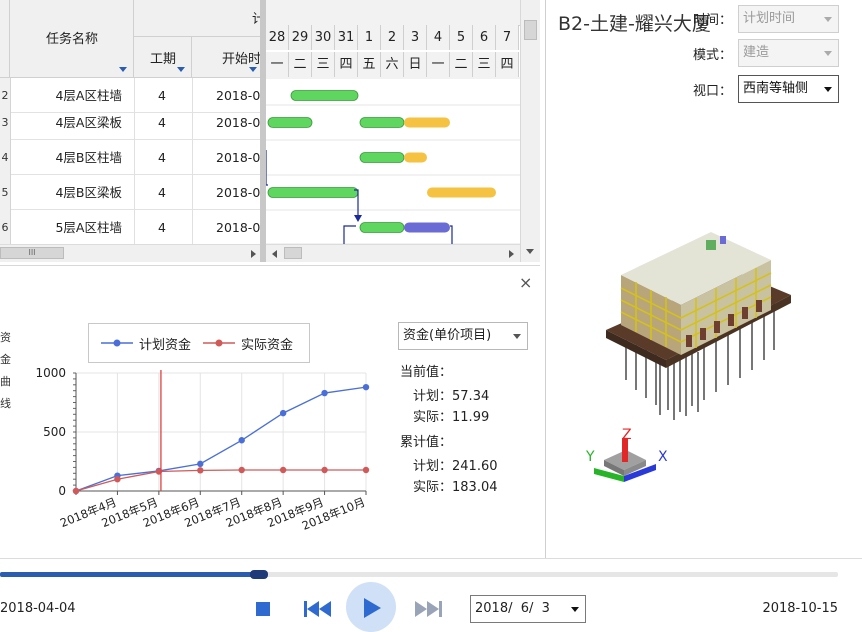 Image resolution: width=862 pixels, height=632 pixels. Describe the element at coordinates (318, 609) in the screenshot. I see `skip-backward-icon` at that location.